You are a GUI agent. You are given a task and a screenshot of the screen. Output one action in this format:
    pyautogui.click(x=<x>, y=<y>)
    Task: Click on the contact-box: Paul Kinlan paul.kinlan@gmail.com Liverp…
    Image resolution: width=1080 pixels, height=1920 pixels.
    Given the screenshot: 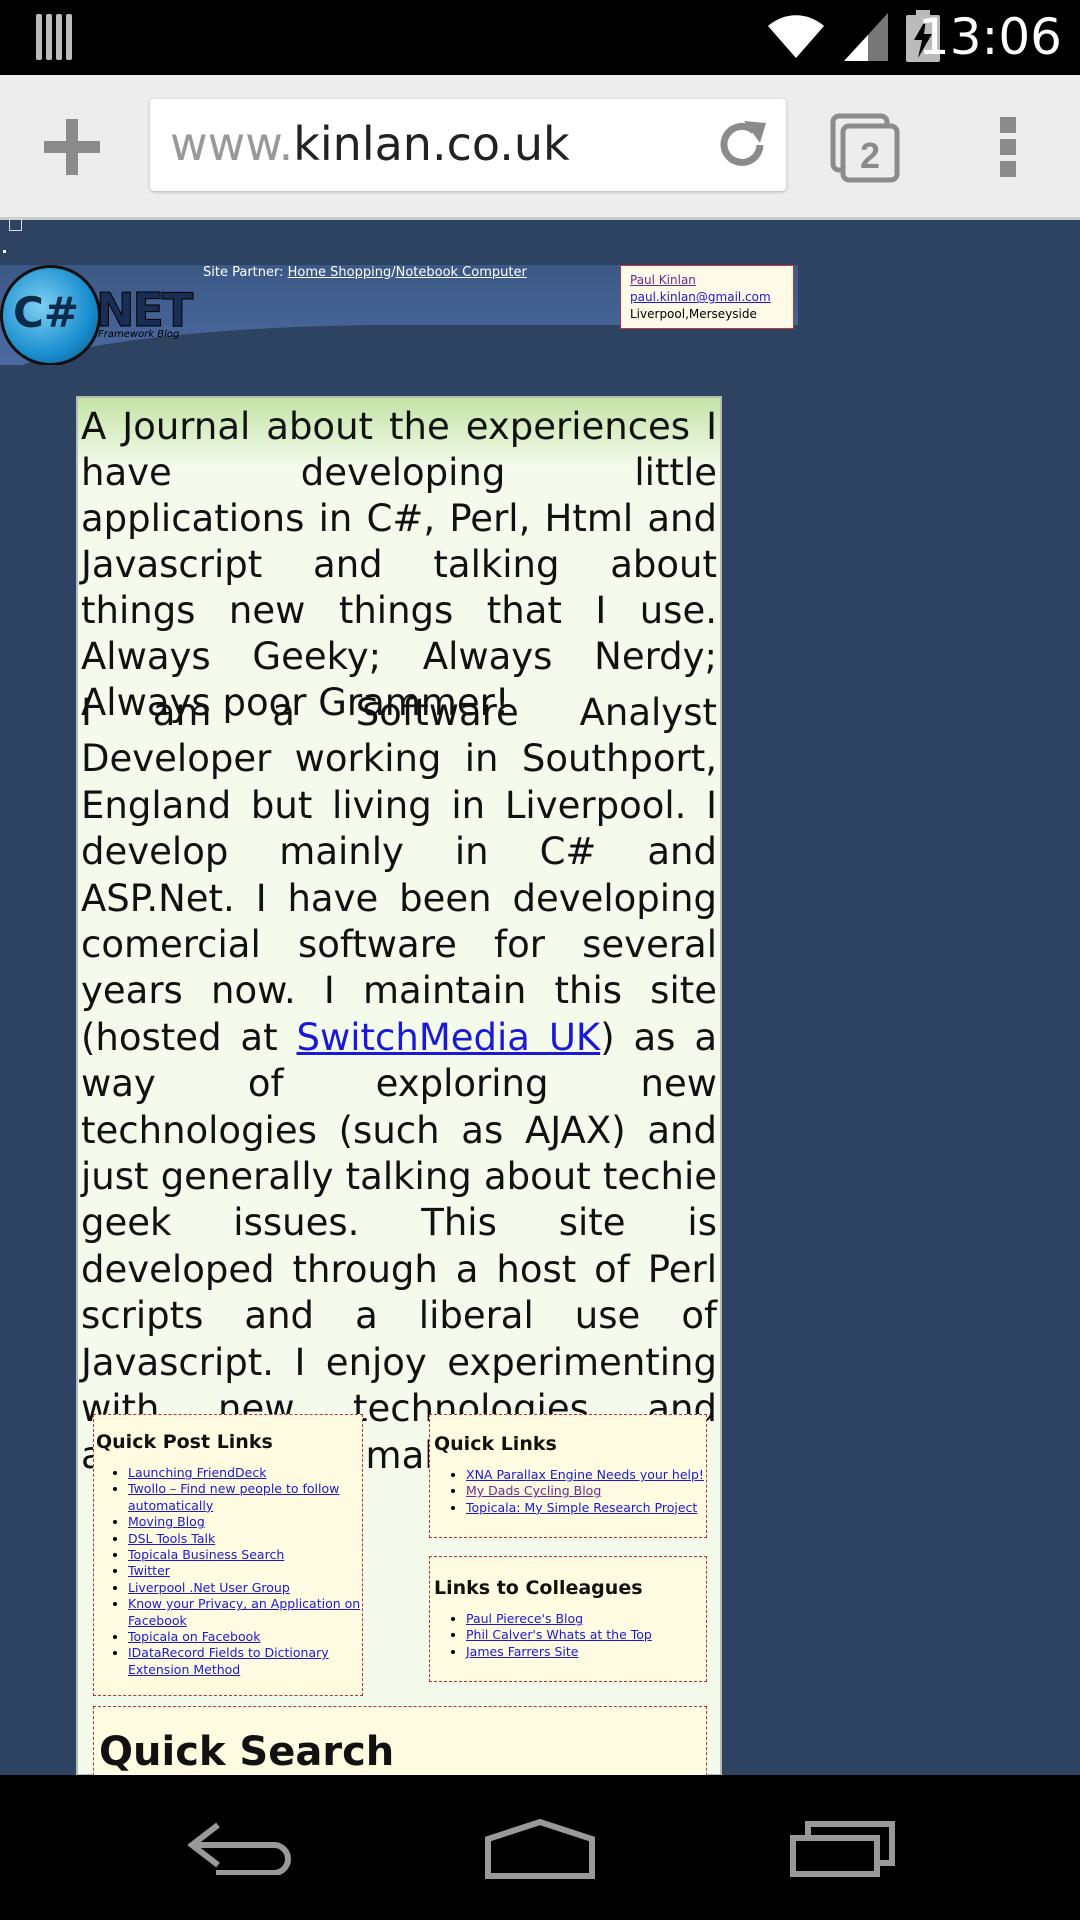 What is the action you would take?
    pyautogui.click(x=707, y=297)
    